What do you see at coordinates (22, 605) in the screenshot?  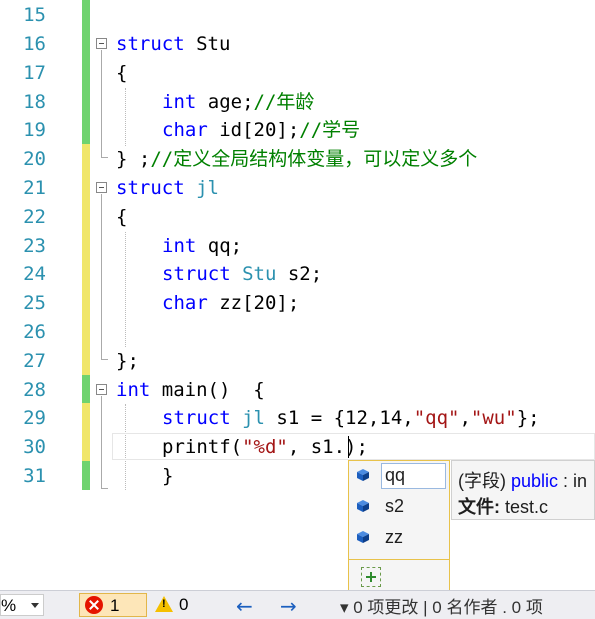 I see `zoom-select: %` at bounding box center [22, 605].